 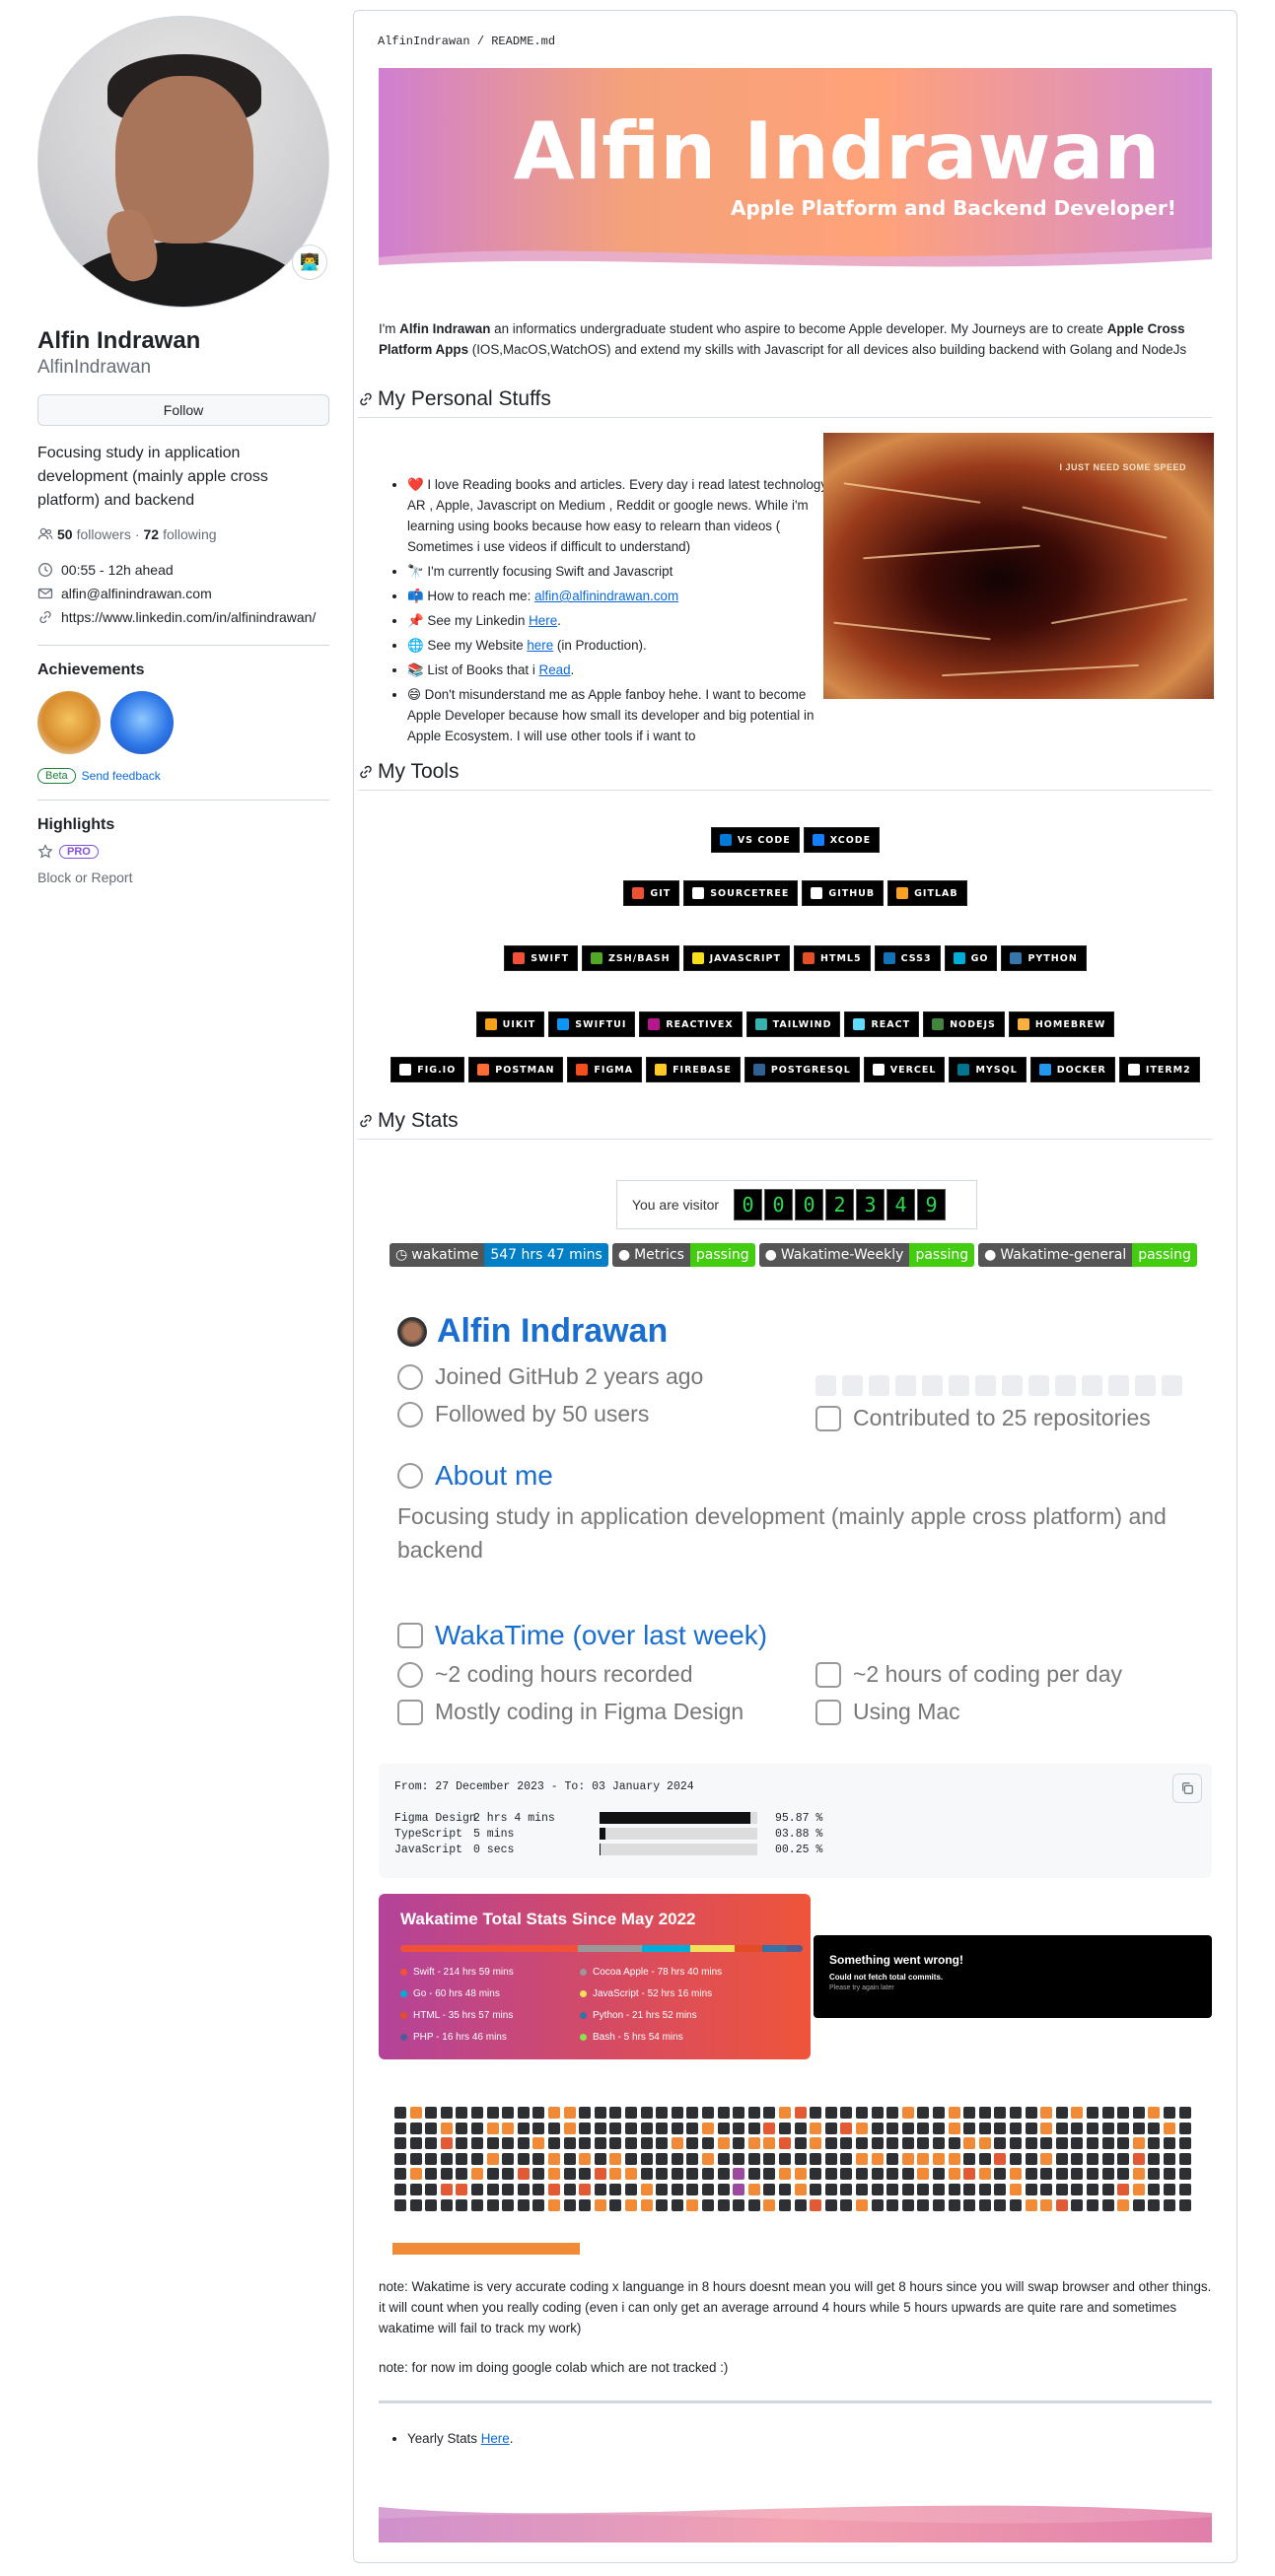 I want to click on tool-badge-swiftui: SWIFTUI, so click(x=592, y=1024).